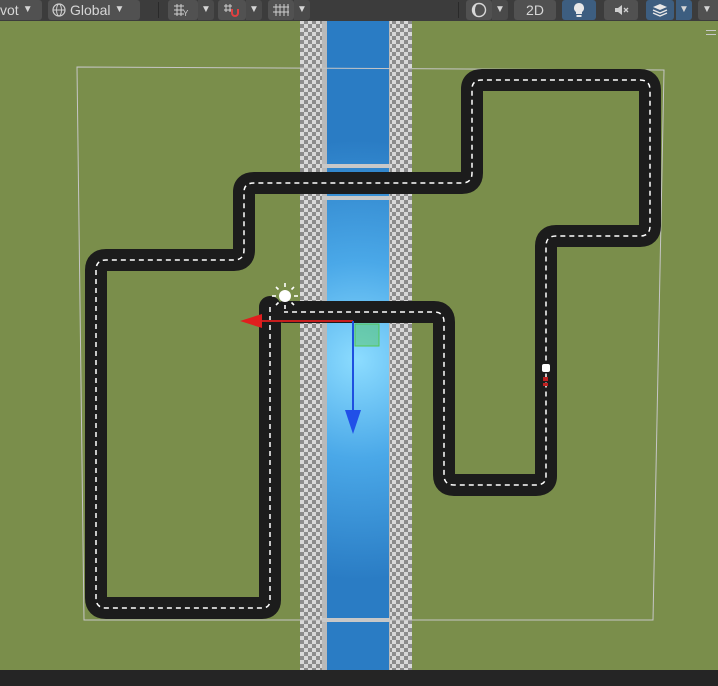 This screenshot has width=718, height=686. Describe the element at coordinates (359, 678) in the screenshot. I see `status-bar` at that location.